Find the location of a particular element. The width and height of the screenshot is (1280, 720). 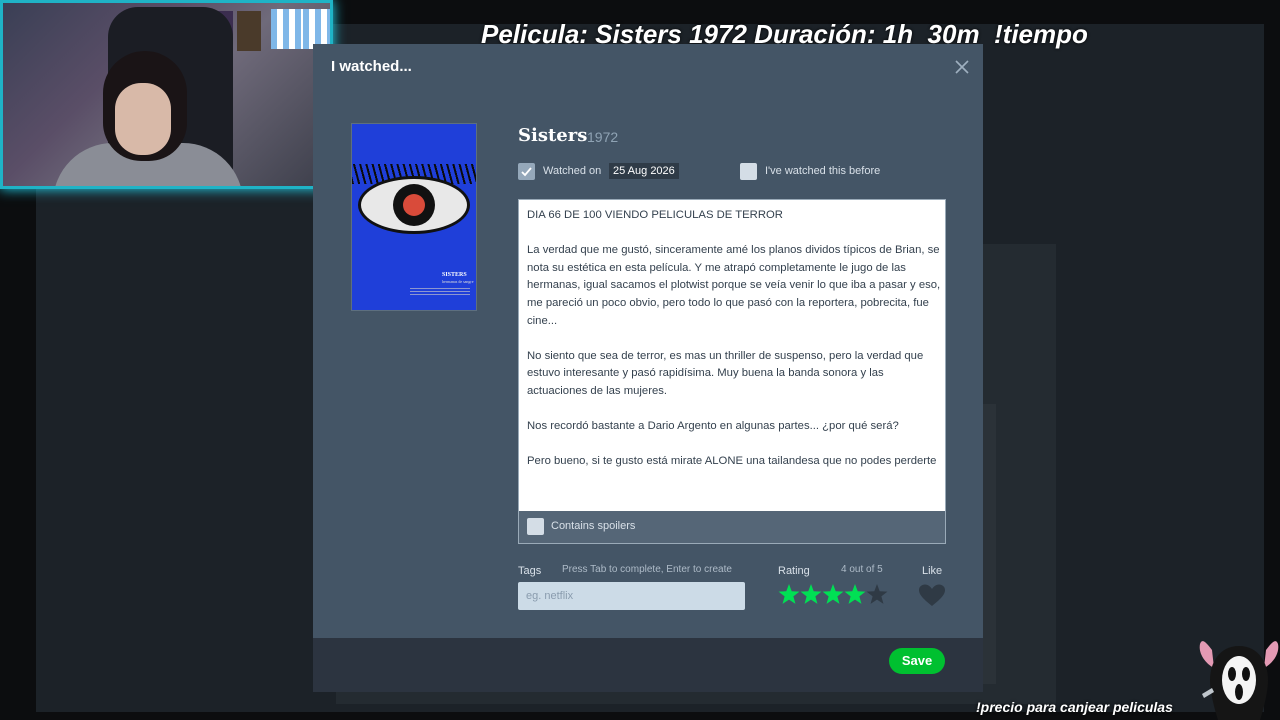

poster-decoration is located at coordinates (249, 31).